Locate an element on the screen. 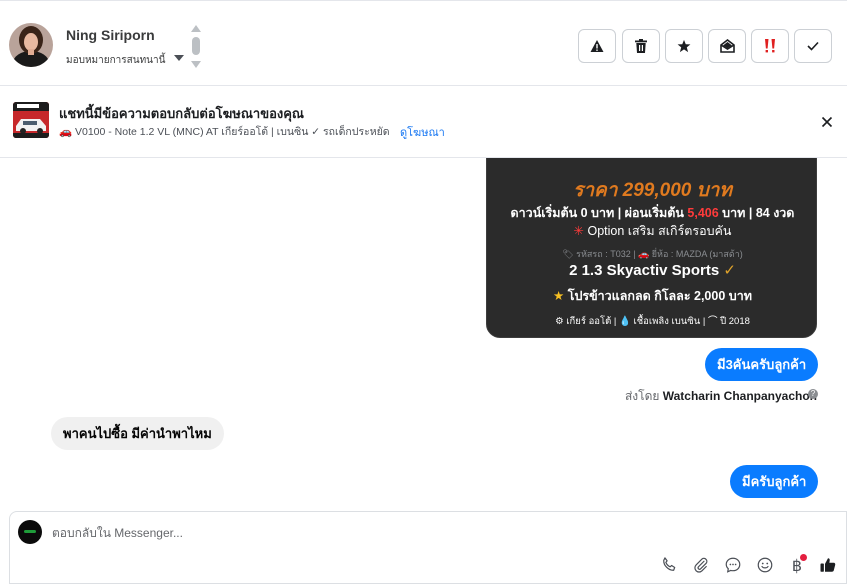 This screenshot has height=584, width=847. outgoing-message: มีครับลูกค้า is located at coordinates (774, 481).